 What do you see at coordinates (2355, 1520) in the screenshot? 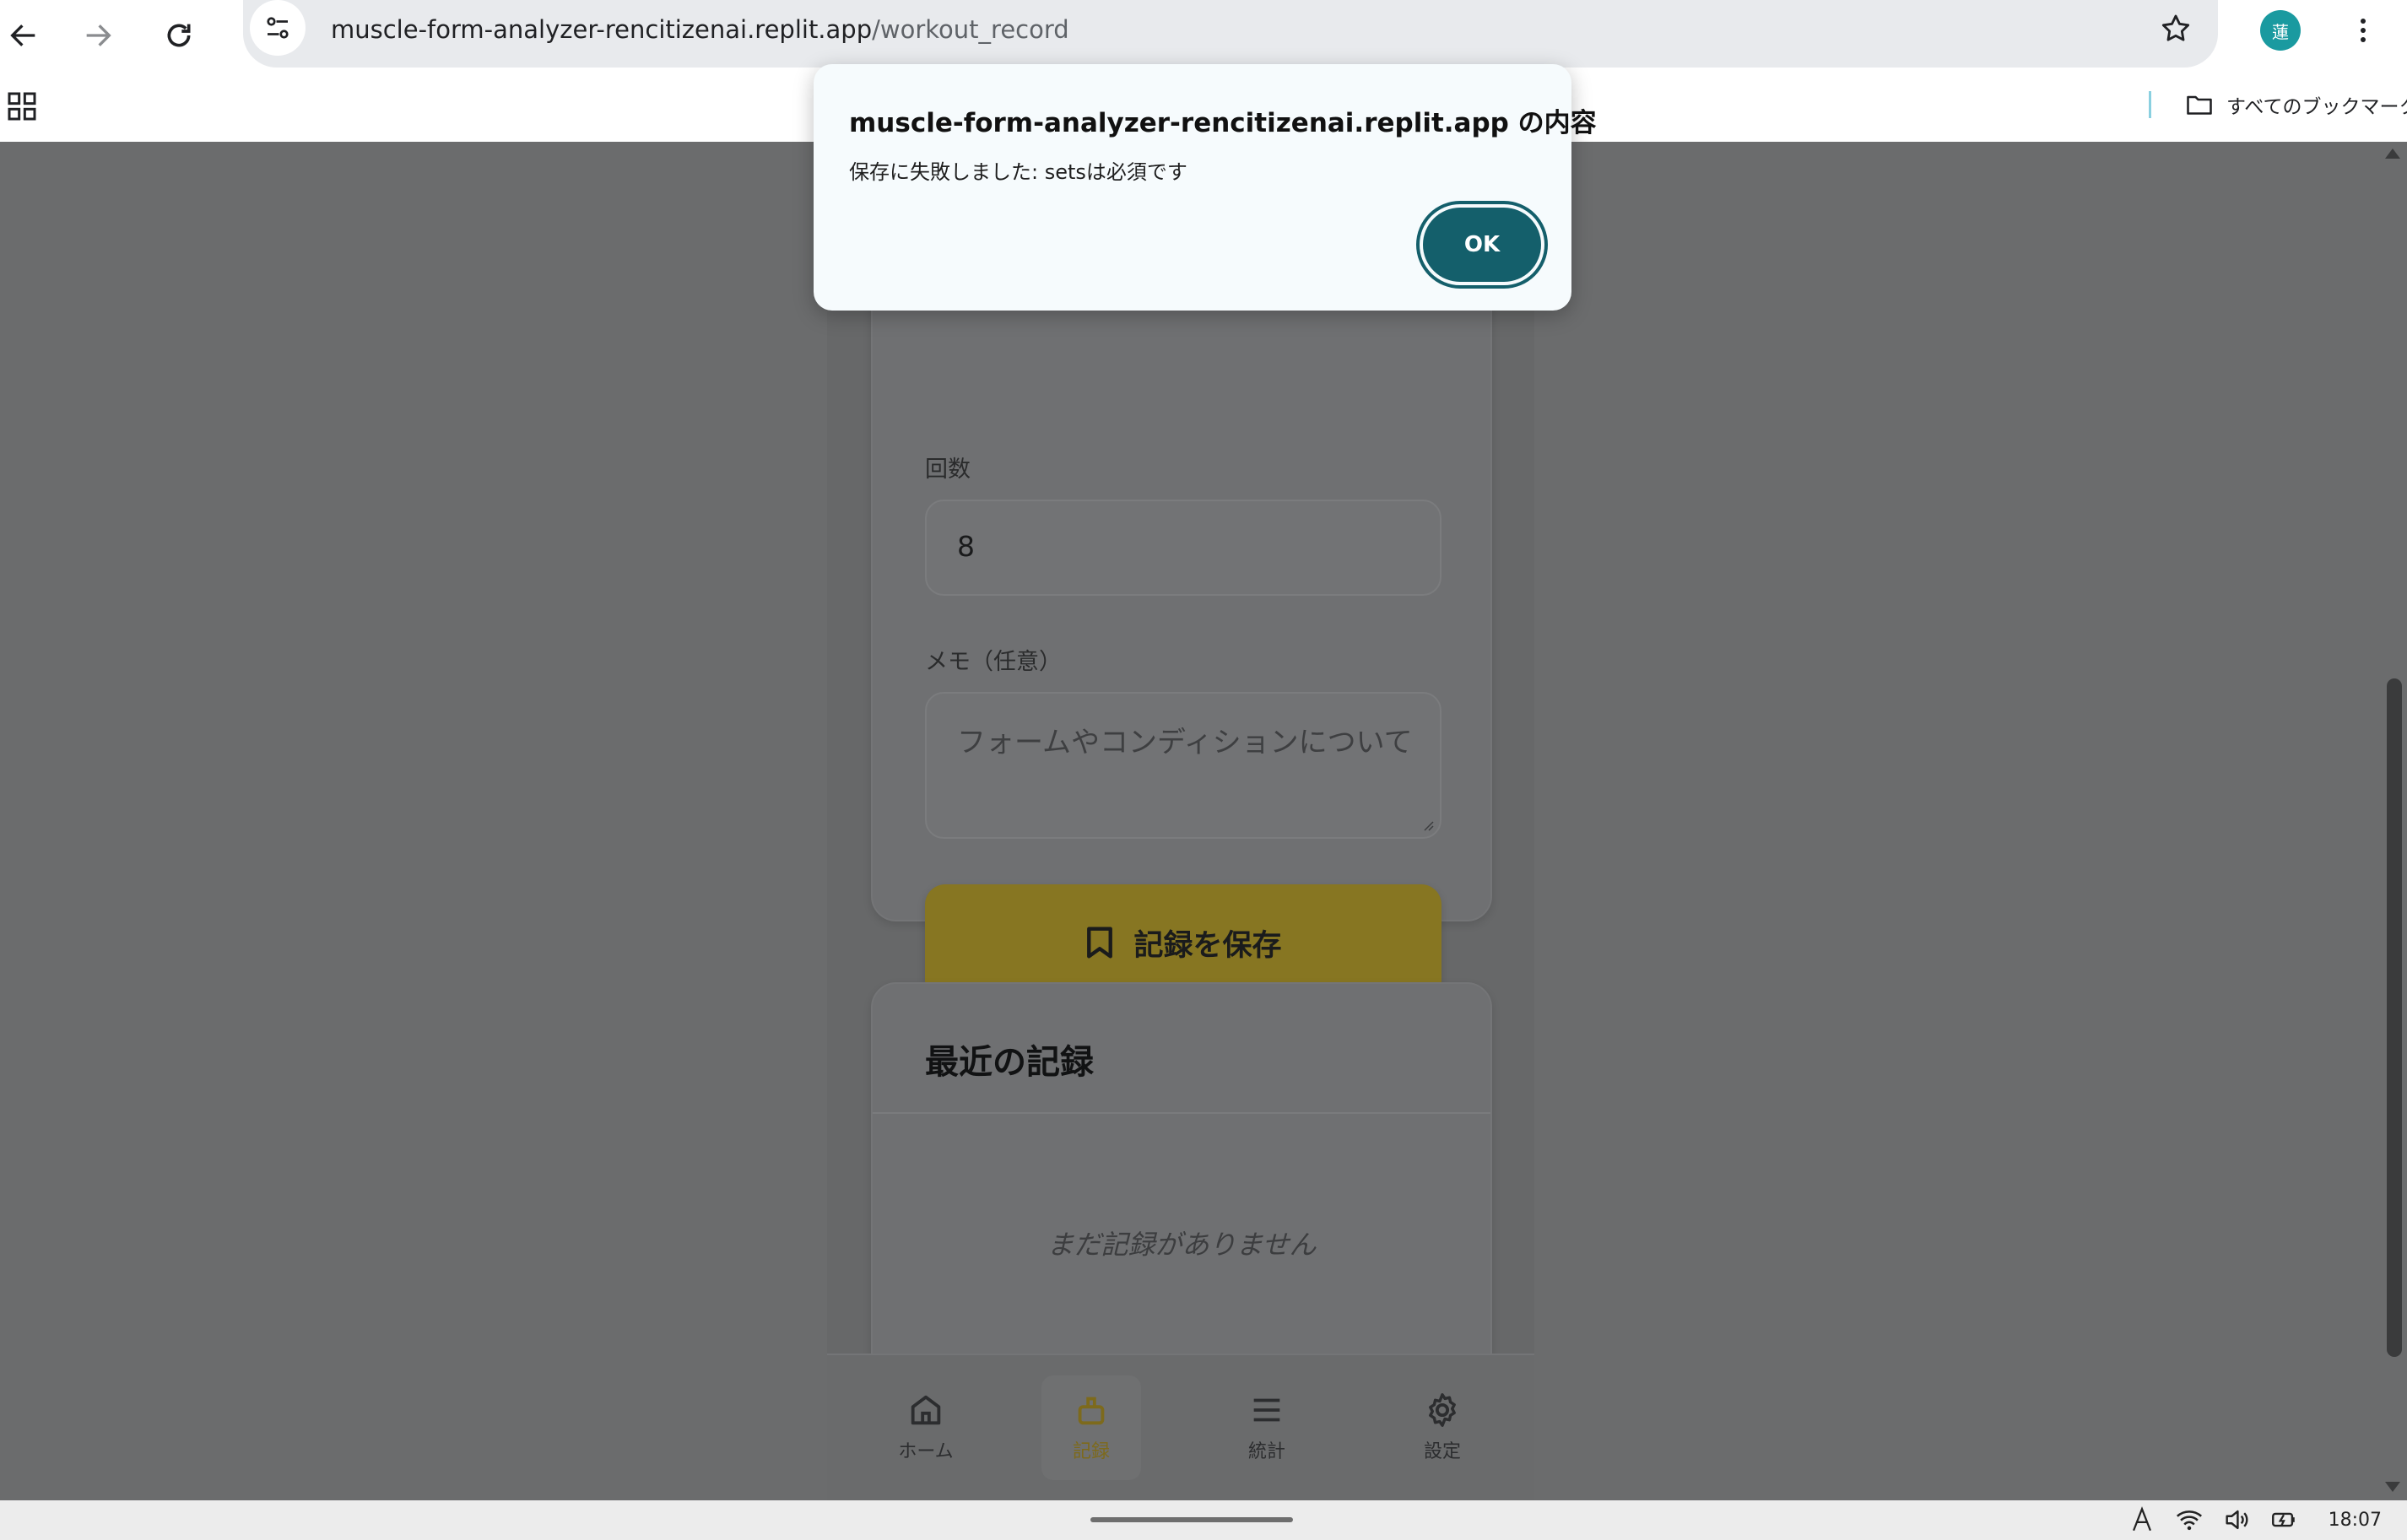
I see `clock: 18:07` at bounding box center [2355, 1520].